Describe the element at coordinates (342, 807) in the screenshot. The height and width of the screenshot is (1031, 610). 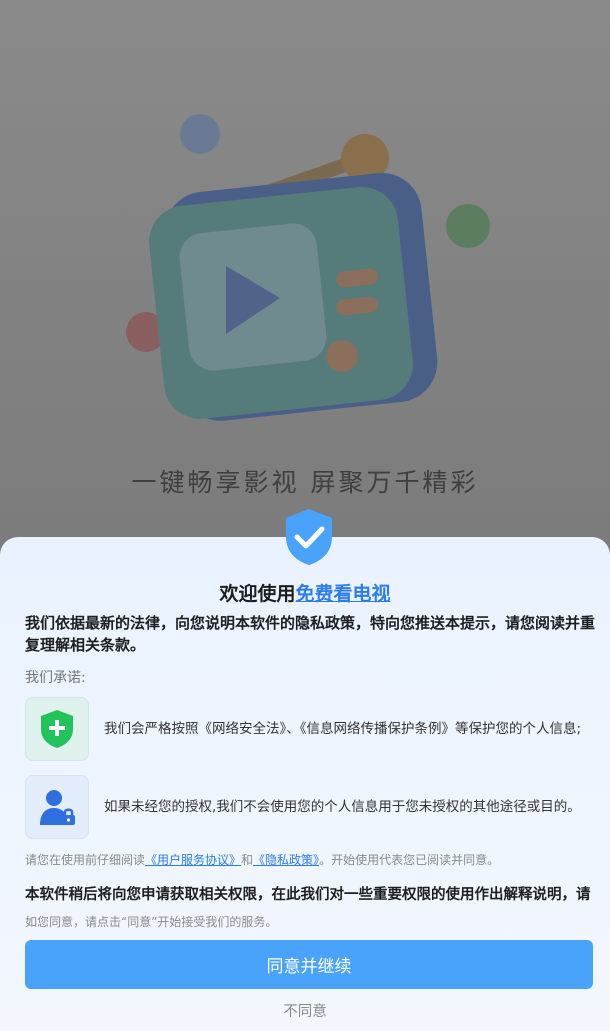
I see `promise-text: 如果未经您的授权,我们不会使用您的个人信息用于您未授权的其他途径或目的。` at that location.